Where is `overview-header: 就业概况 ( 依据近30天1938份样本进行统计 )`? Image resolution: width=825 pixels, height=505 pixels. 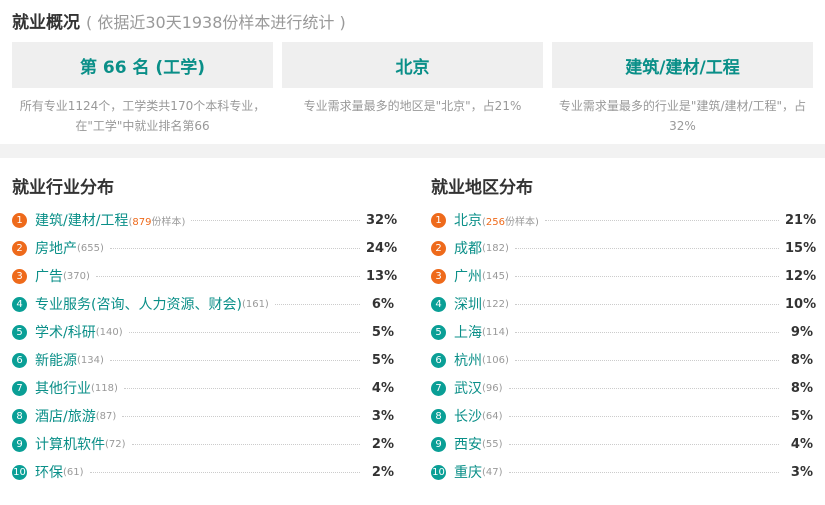
overview-header: 就业概况 ( 依据近30天1938份样本进行统计 ) is located at coordinates (412, 21).